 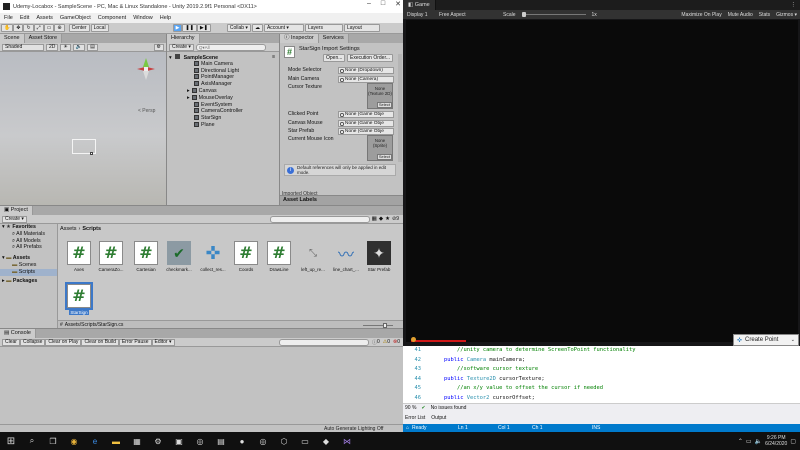 What do you see at coordinates (181, 47) in the screenshot?
I see `hierarchy-create-dropdown: Create ▾` at bounding box center [181, 47].